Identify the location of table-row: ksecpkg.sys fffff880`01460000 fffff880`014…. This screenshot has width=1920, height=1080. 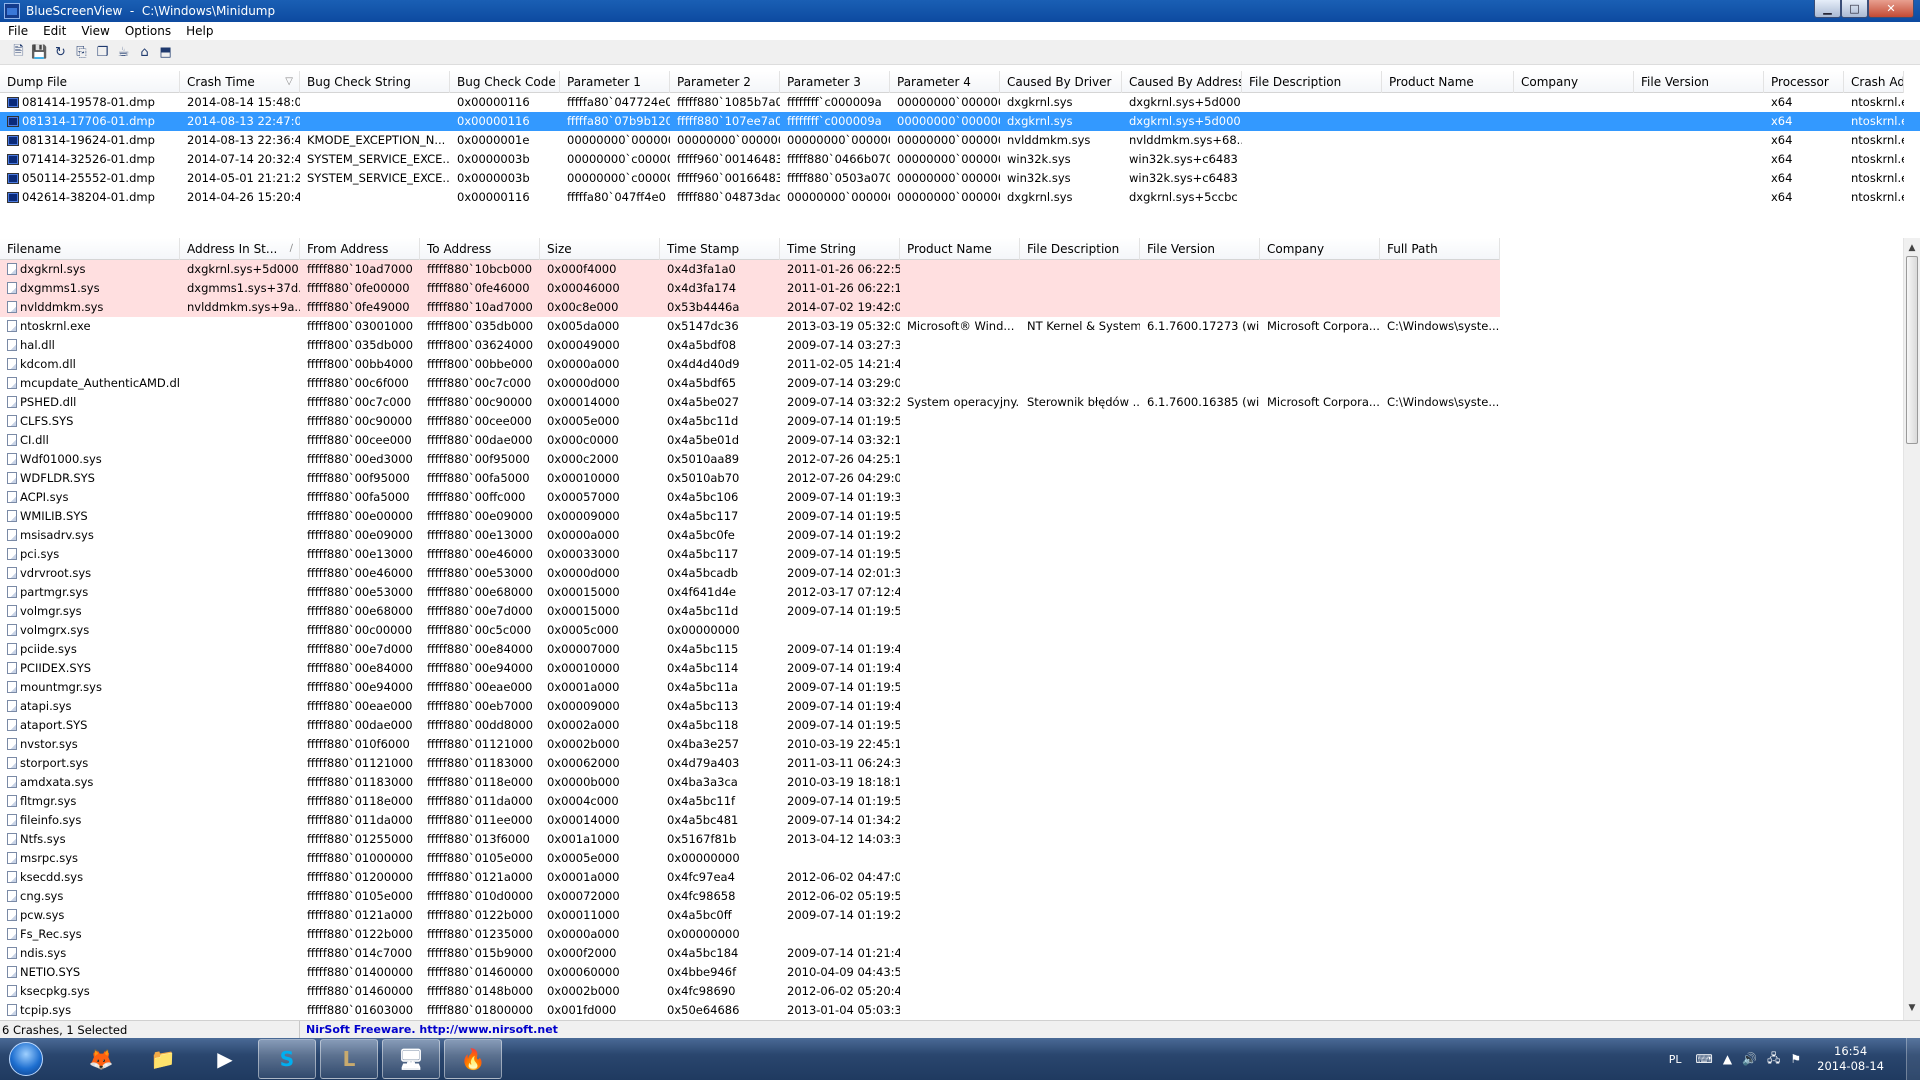
(750, 991).